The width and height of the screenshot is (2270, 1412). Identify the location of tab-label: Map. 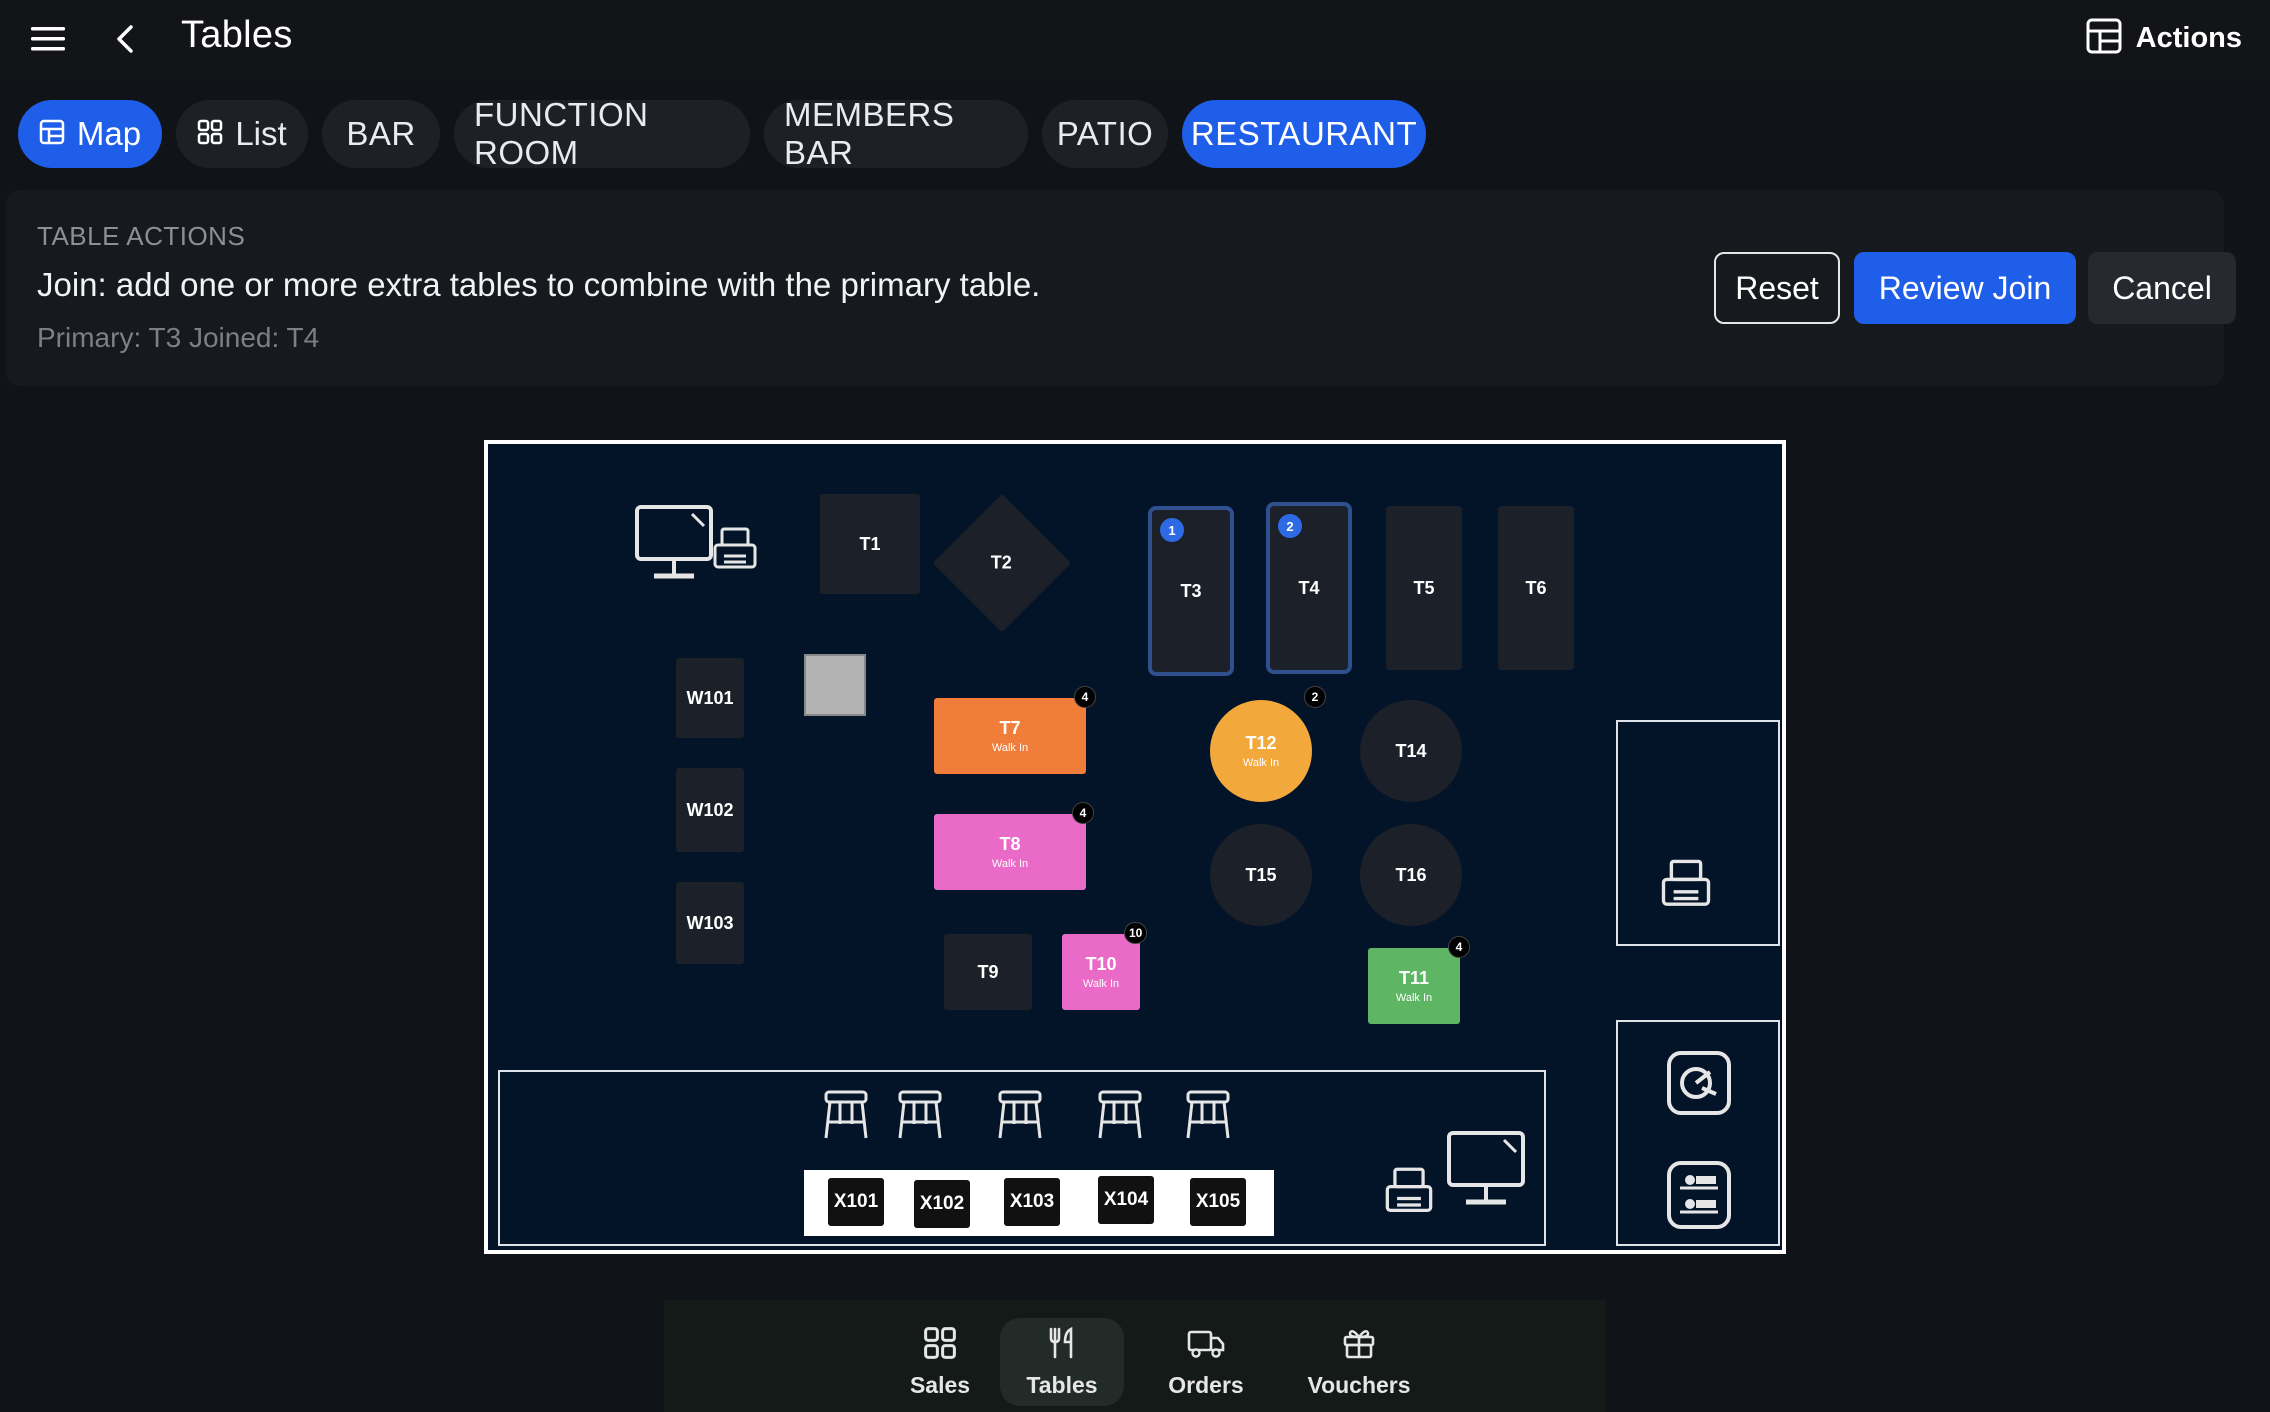
(109, 133).